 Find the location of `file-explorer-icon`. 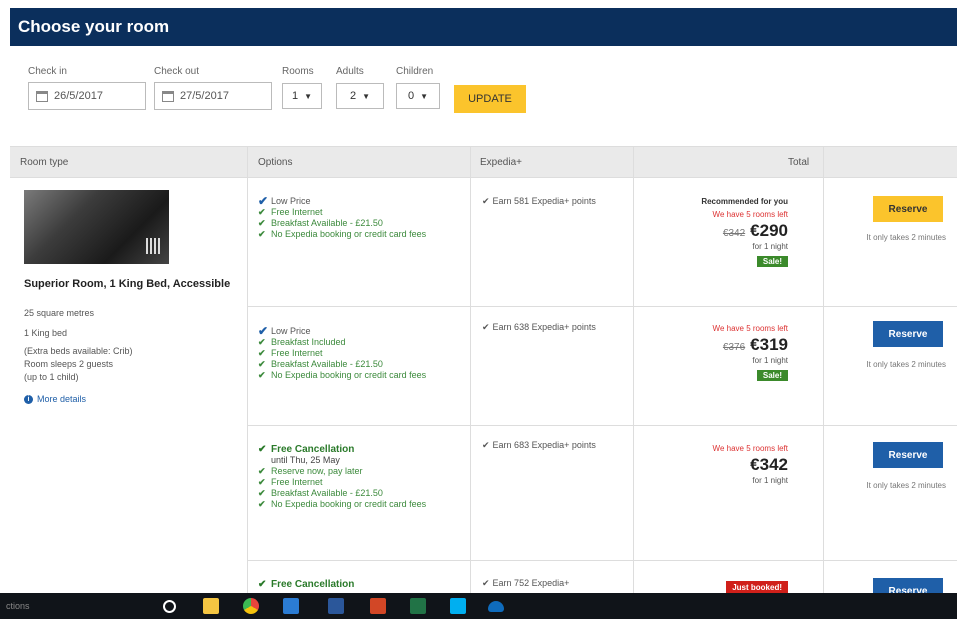

file-explorer-icon is located at coordinates (211, 606).